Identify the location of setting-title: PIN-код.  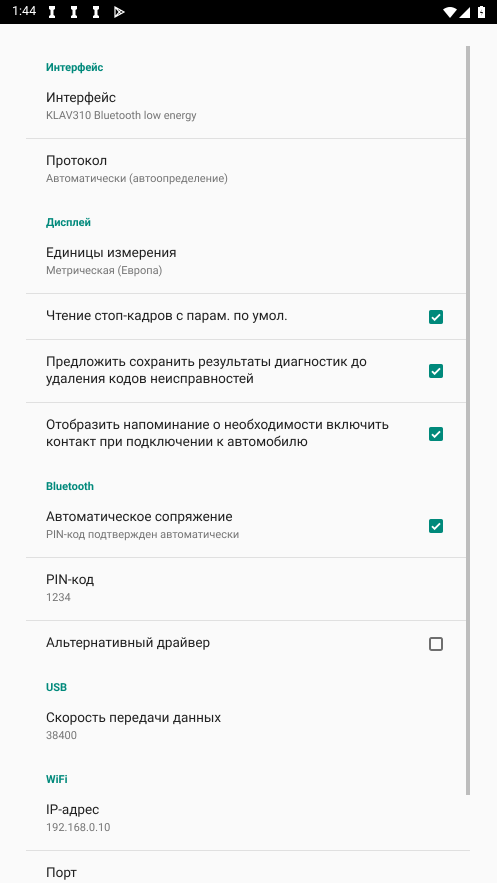
(71, 580).